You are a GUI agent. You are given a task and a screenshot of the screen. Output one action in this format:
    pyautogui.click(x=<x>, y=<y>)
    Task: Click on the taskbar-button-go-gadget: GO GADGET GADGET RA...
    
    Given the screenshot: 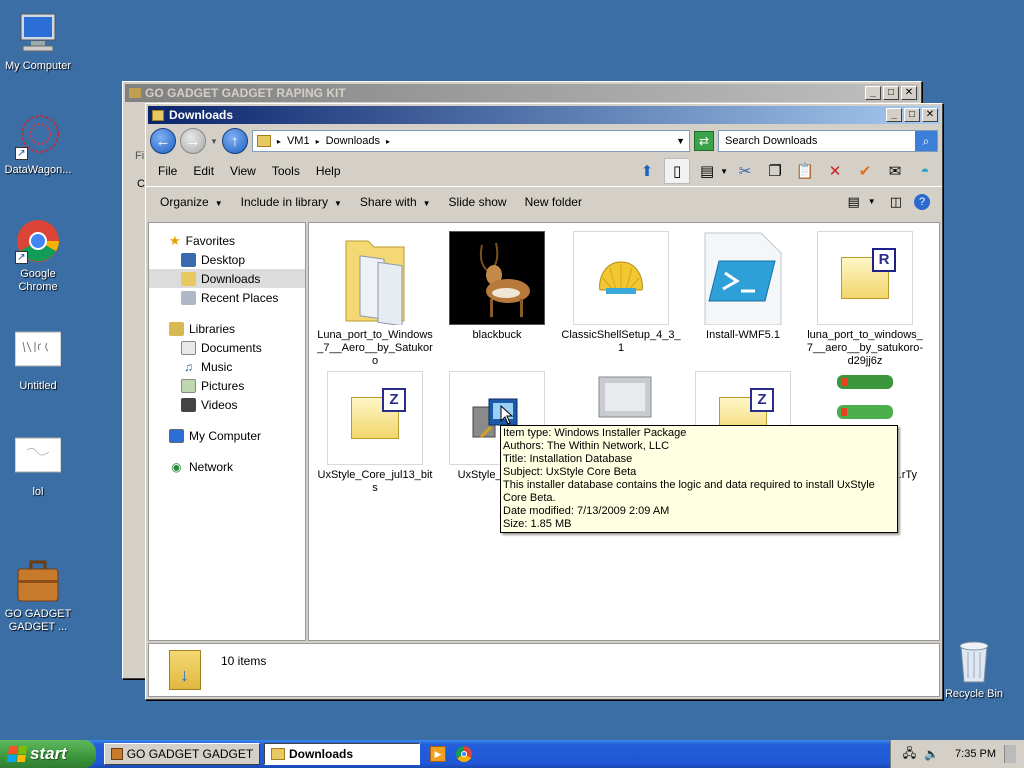 What is the action you would take?
    pyautogui.click(x=182, y=754)
    